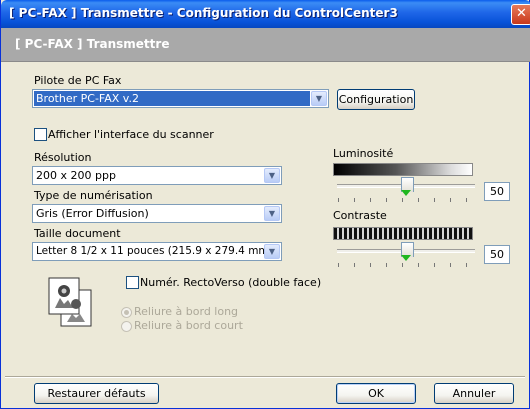 The width and height of the screenshot is (530, 409). Describe the element at coordinates (188, 325) in the screenshot. I see `short-edge-label: Reliure à bord court` at that location.